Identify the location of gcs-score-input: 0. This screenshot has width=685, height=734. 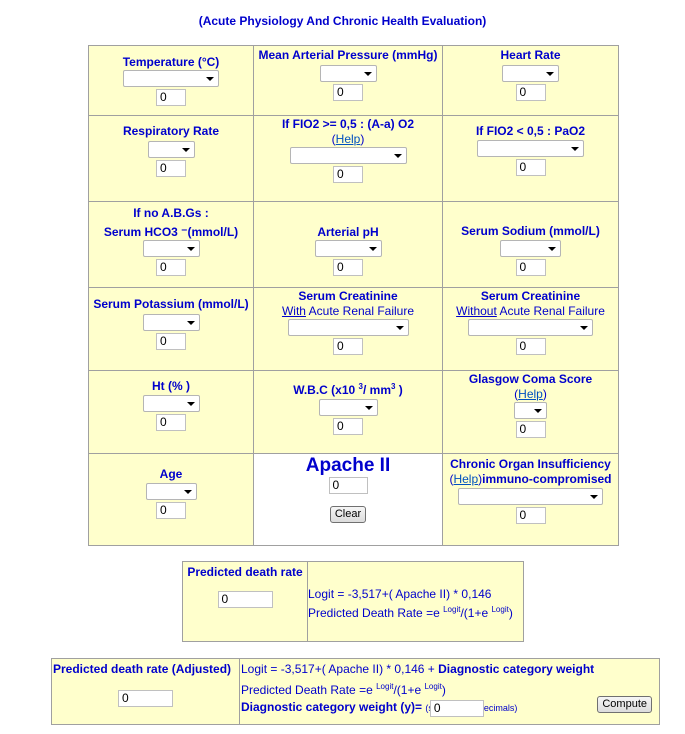
(530, 429).